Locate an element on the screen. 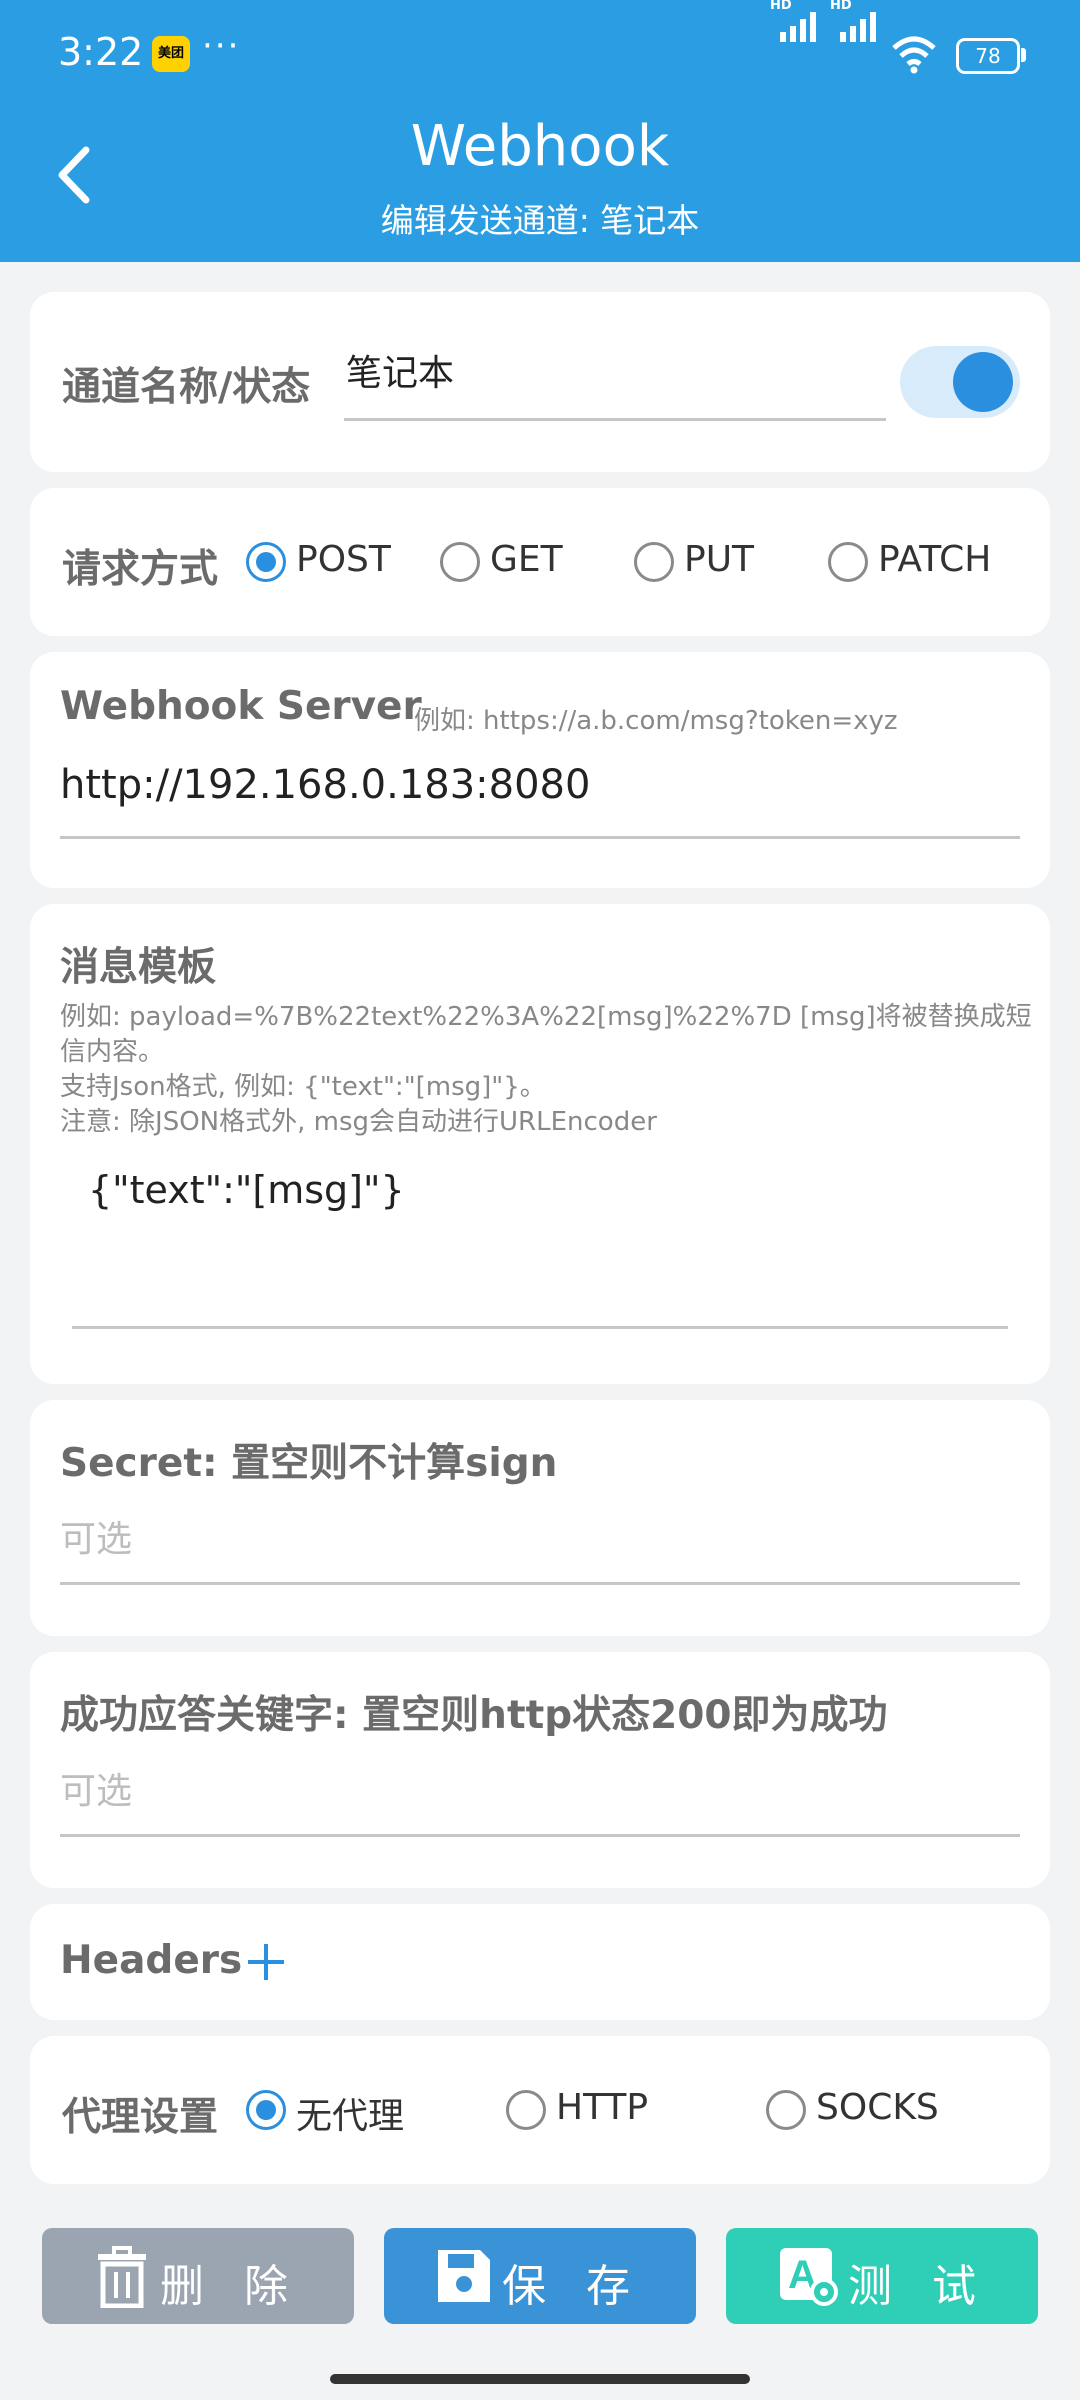 The image size is (1080, 2400). headers-label: Headers is located at coordinates (151, 1960).